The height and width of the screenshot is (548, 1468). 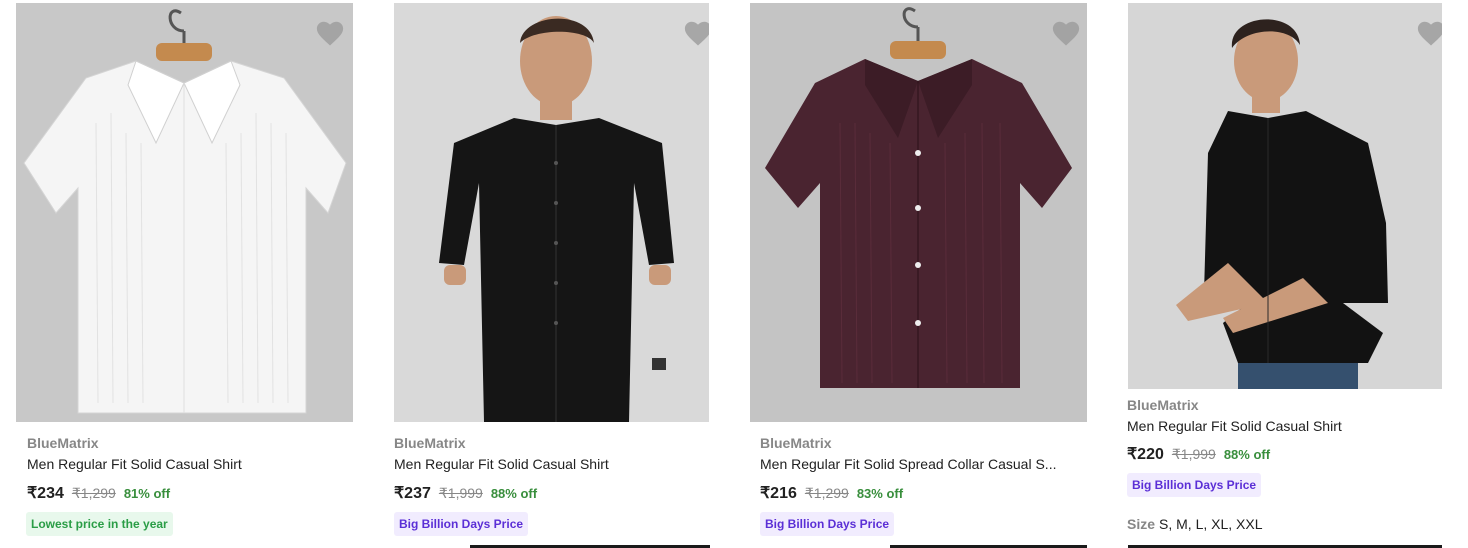 What do you see at coordinates (1211, 524) in the screenshot?
I see `size-values: S, M, L, XL, XXL` at bounding box center [1211, 524].